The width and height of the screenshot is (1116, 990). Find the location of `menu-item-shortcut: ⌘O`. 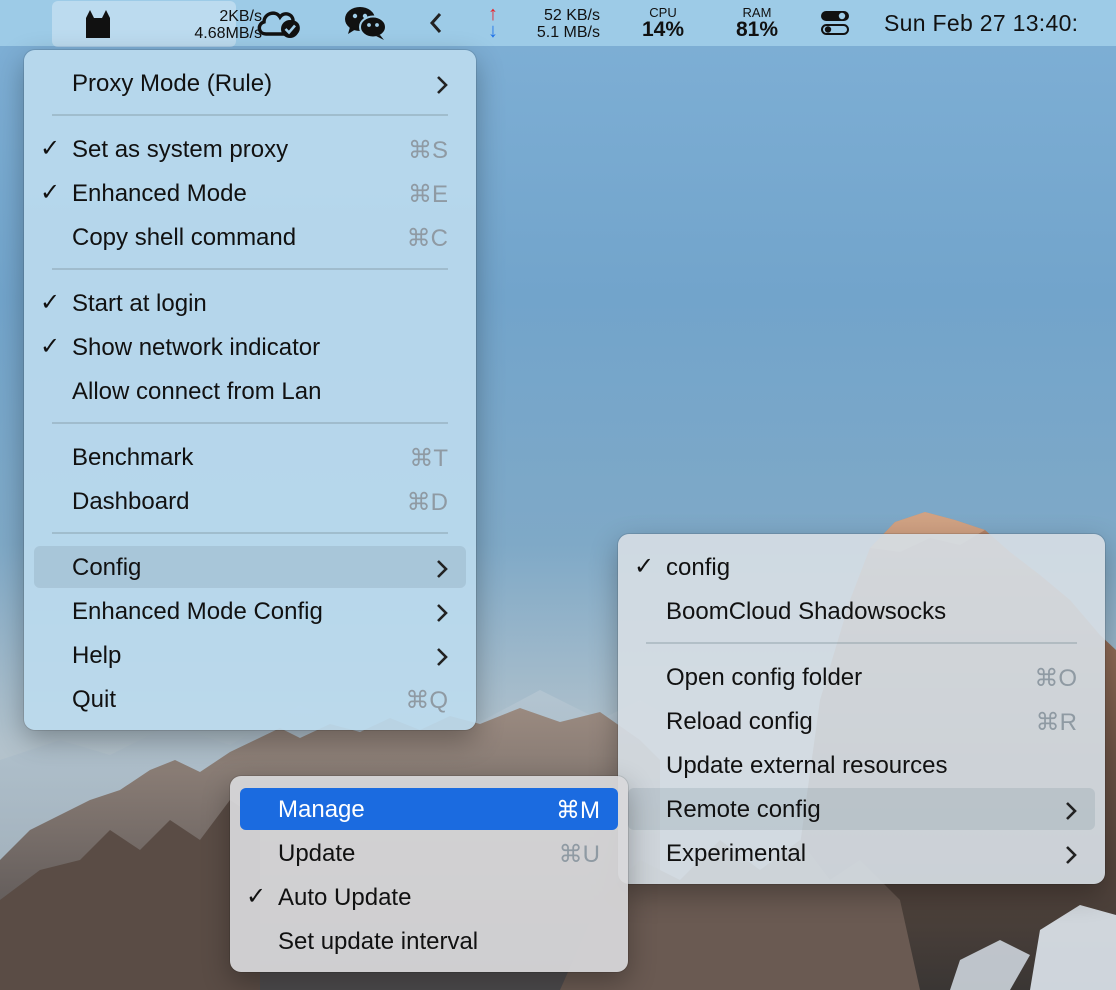

menu-item-shortcut: ⌘O is located at coordinates (1055, 678).